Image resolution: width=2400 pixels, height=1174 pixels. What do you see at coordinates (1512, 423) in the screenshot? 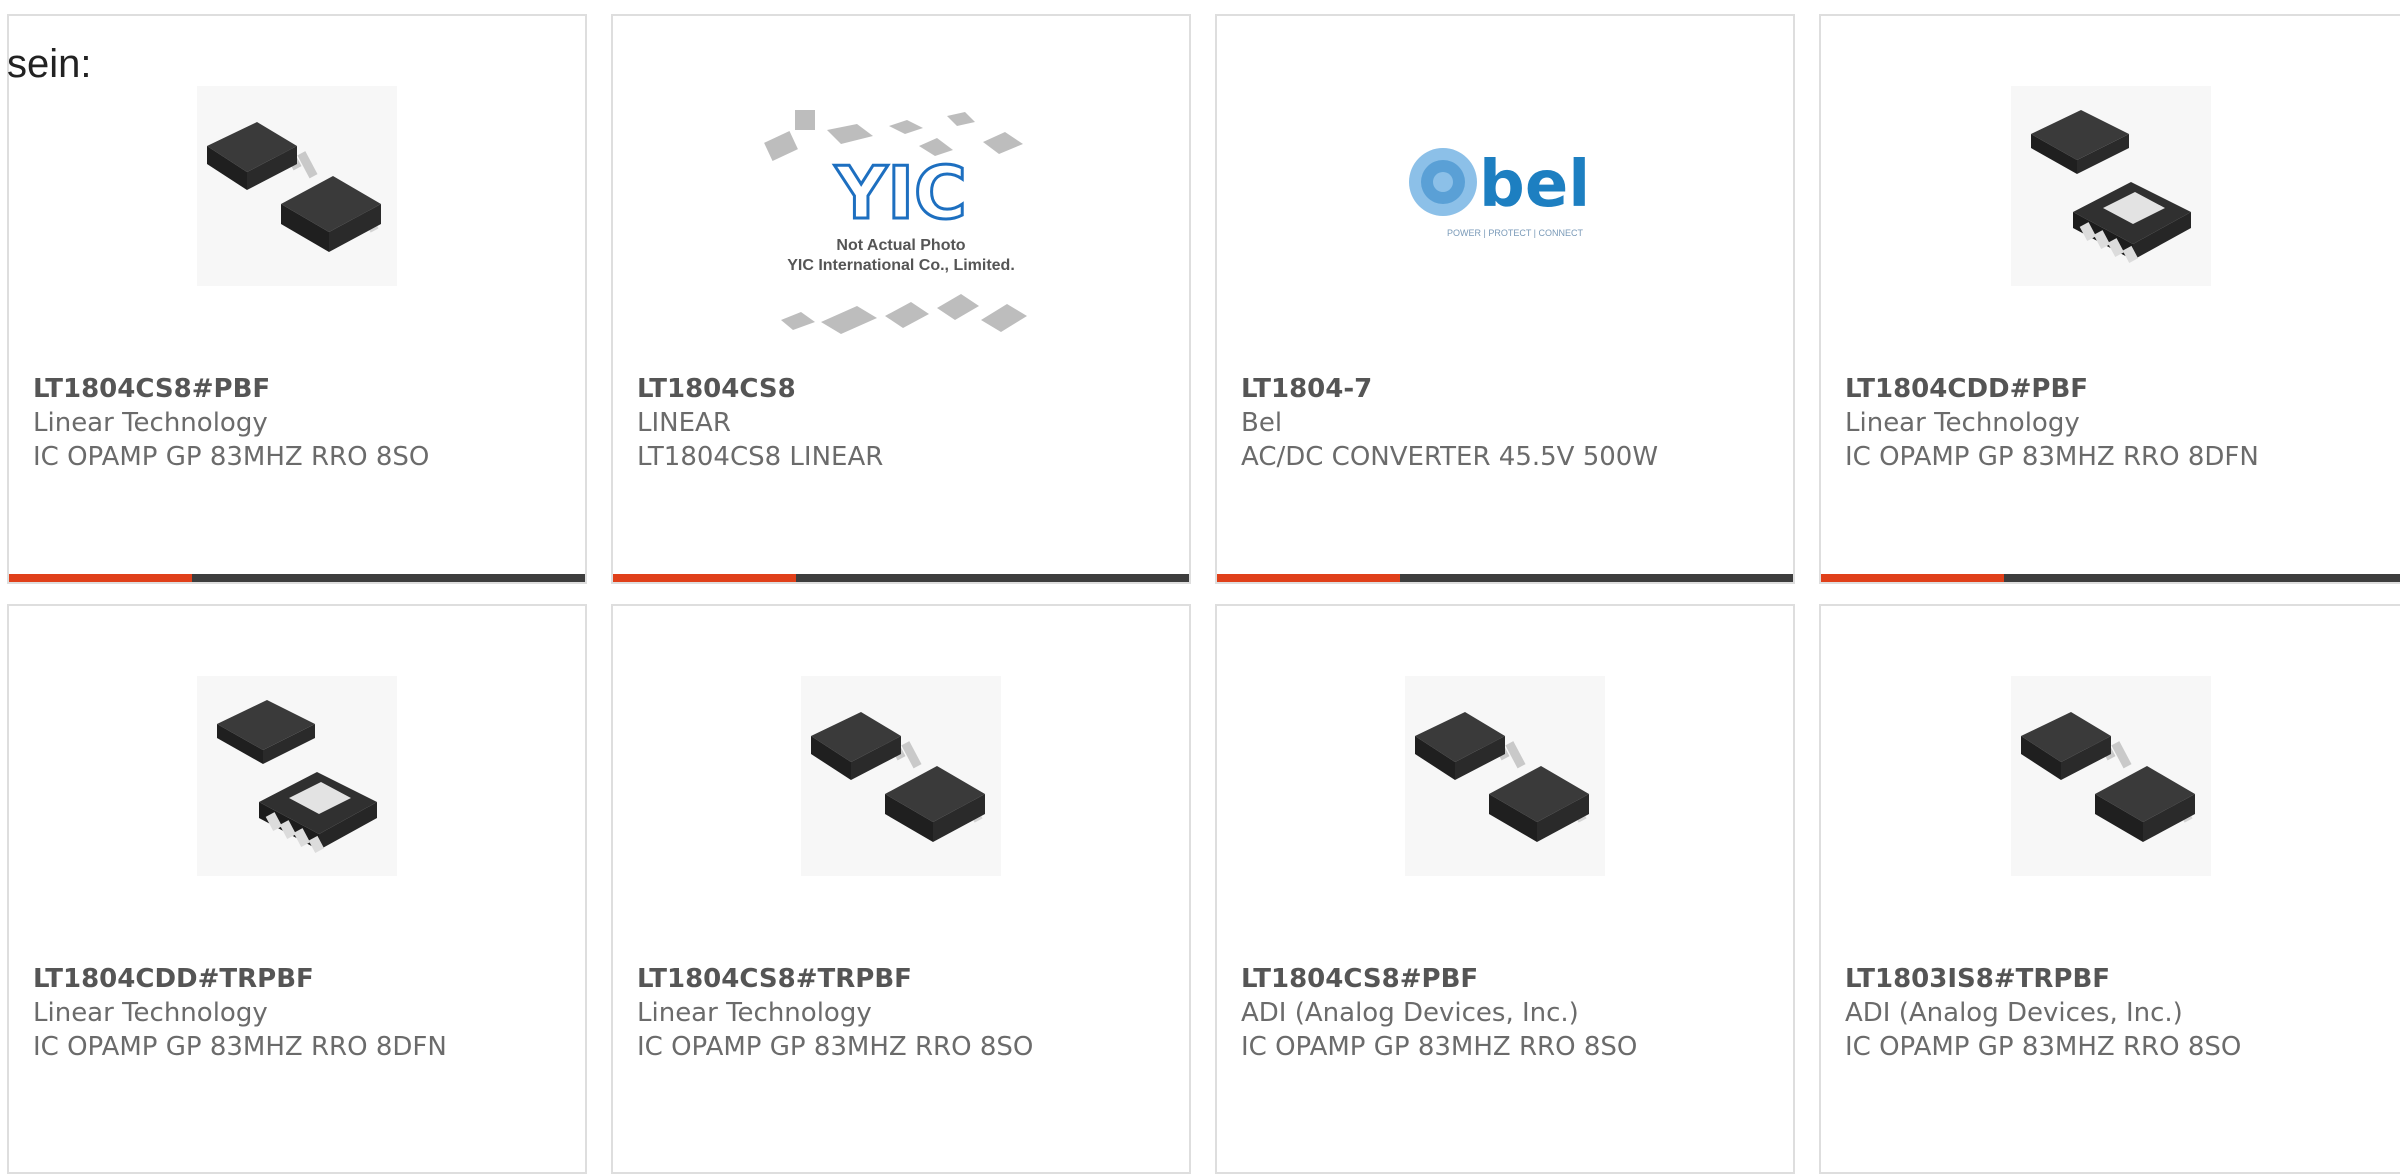
I see `product-info: LT1804-7 Bel AC/DC CONVERTER 45.5V 500W` at bounding box center [1512, 423].